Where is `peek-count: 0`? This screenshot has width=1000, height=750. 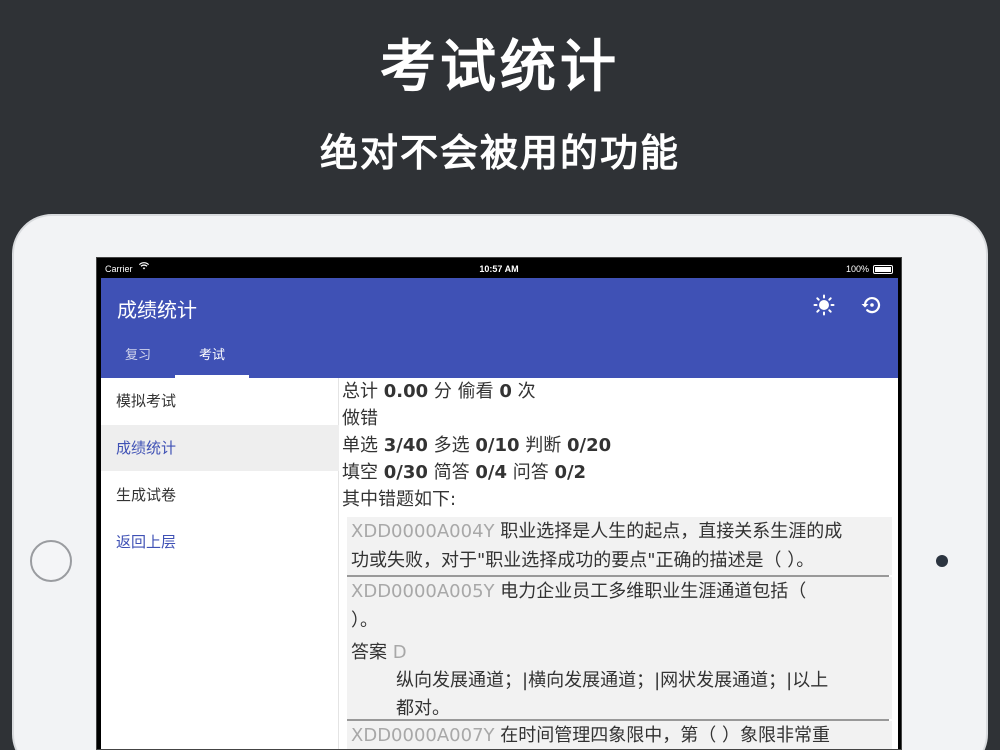
peek-count: 0 is located at coordinates (505, 391).